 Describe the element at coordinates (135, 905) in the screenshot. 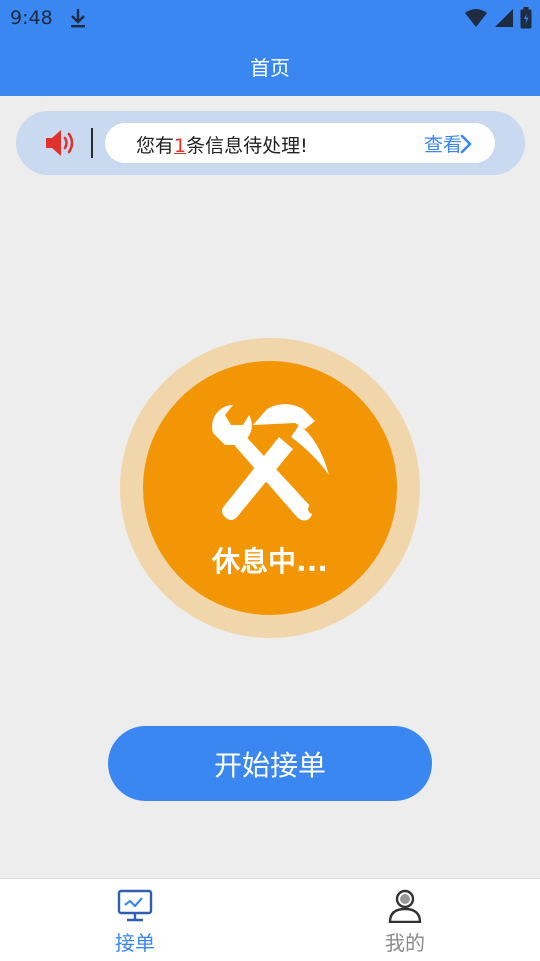

I see `monitor-icon` at that location.